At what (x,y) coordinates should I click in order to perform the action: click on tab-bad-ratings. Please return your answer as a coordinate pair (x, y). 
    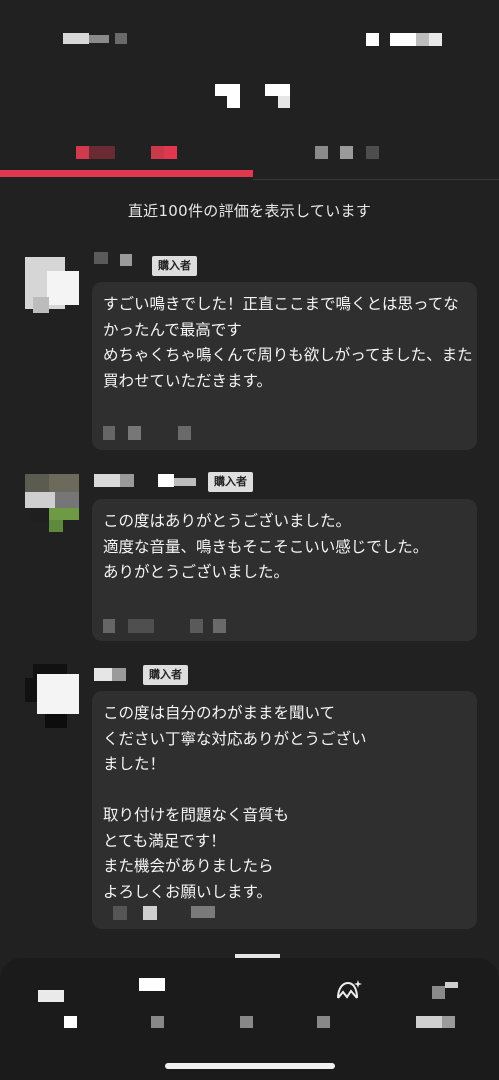
    Looking at the image, I should click on (376, 155).